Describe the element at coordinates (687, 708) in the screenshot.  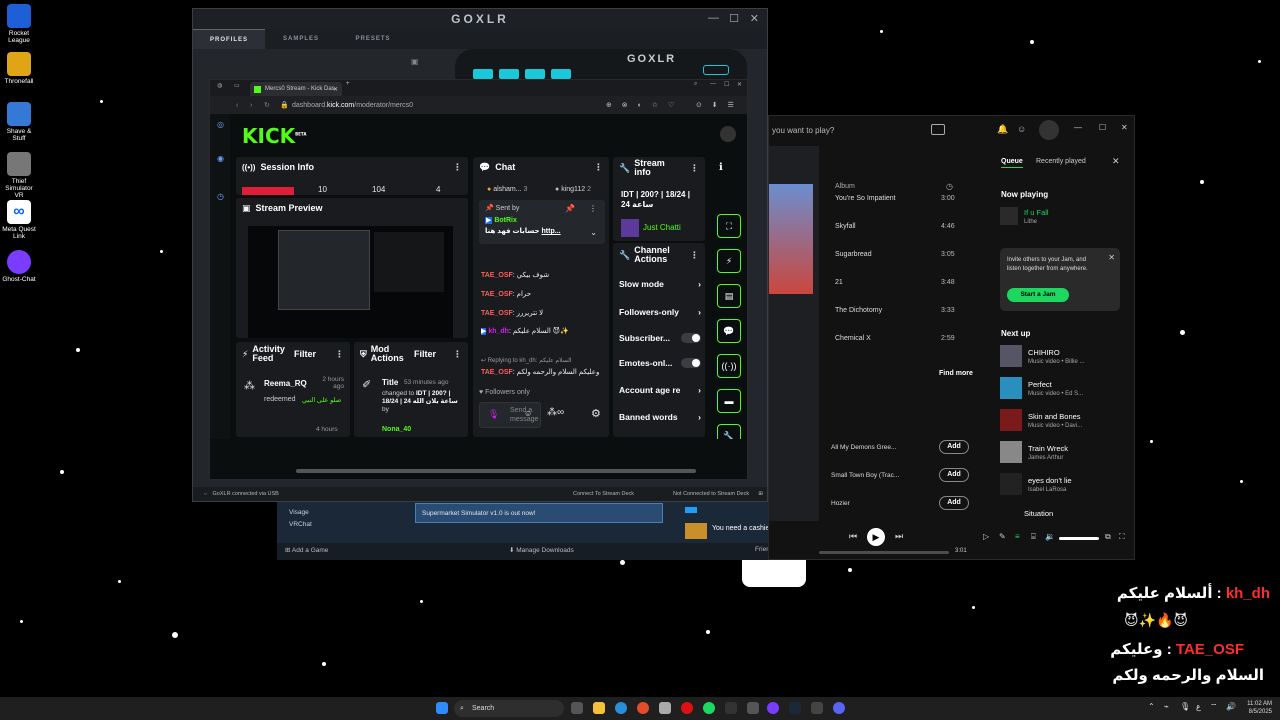
I see `opera-gx-icon` at that location.